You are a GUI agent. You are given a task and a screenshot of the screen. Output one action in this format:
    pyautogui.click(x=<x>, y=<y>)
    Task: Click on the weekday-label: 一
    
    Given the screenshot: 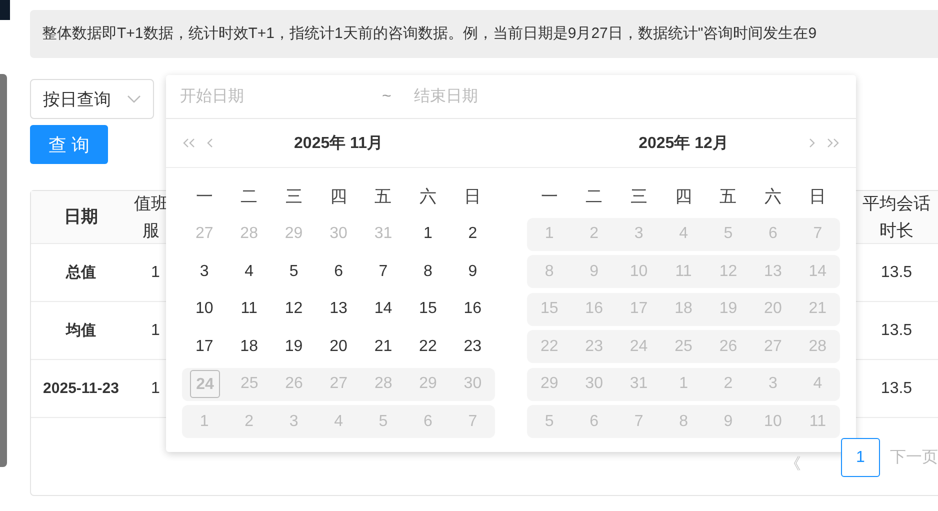 What is the action you would take?
    pyautogui.click(x=549, y=197)
    